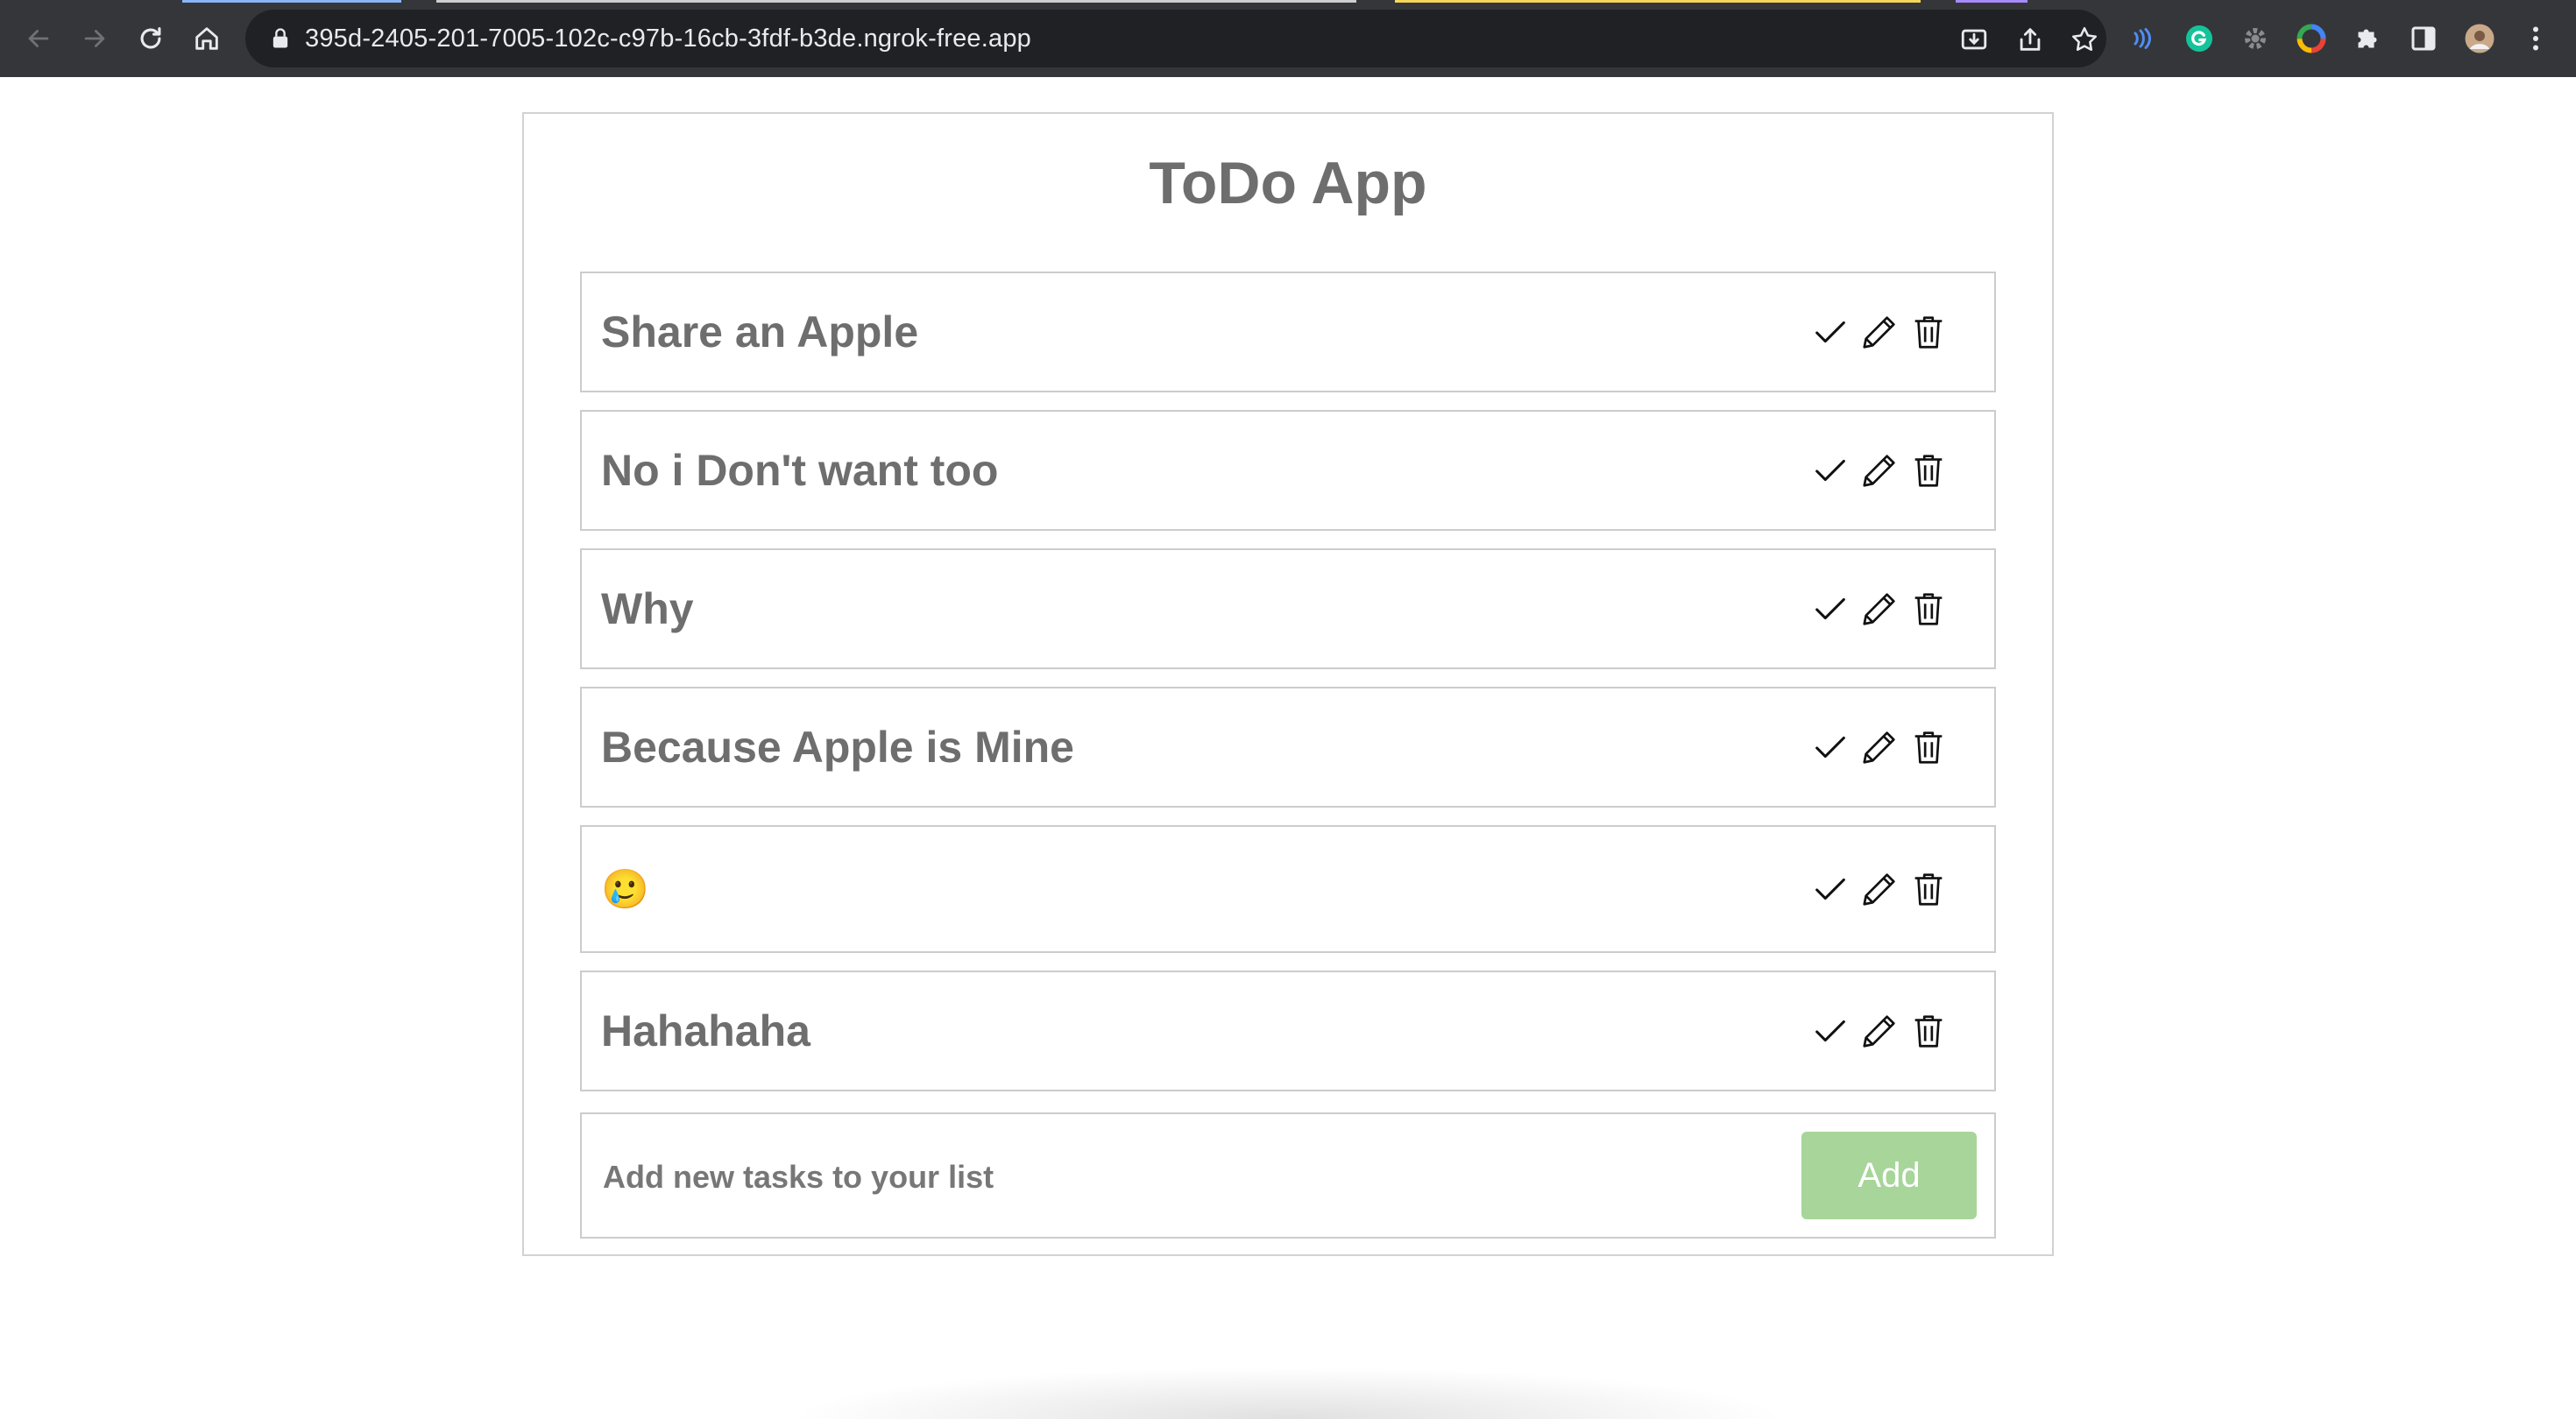 This screenshot has height=1419, width=2576. Describe the element at coordinates (1288, 608) in the screenshot. I see `task-item: Why` at that location.